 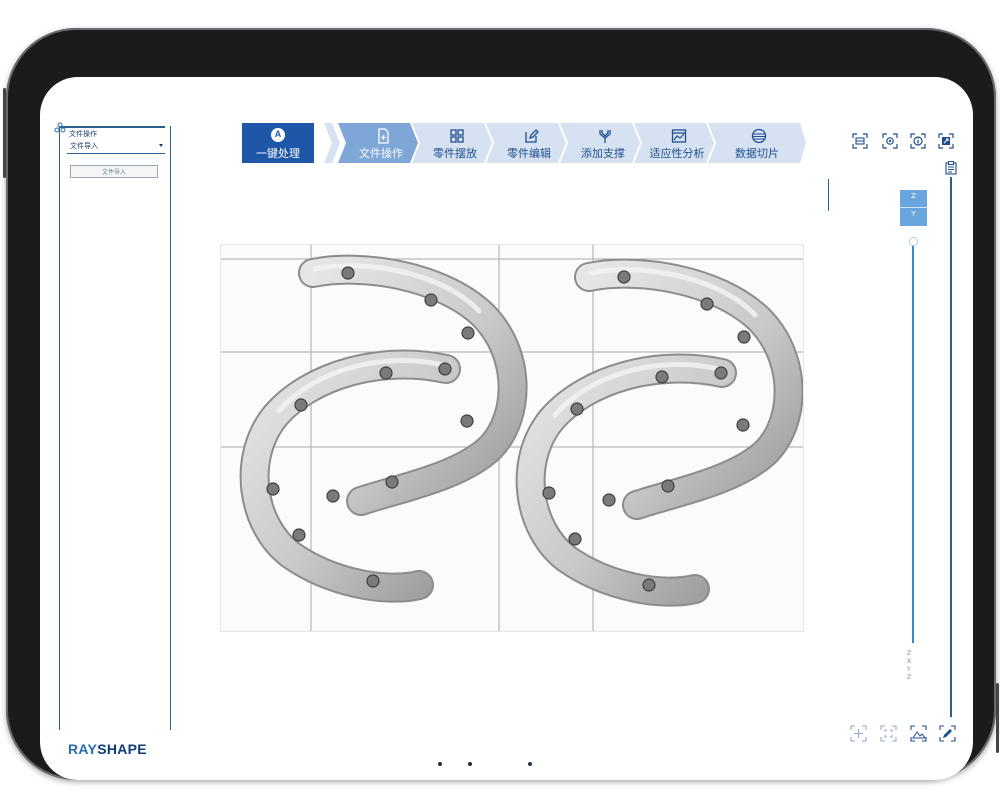 What do you see at coordinates (951, 447) in the screenshot?
I see `right-panel-divider` at bounding box center [951, 447].